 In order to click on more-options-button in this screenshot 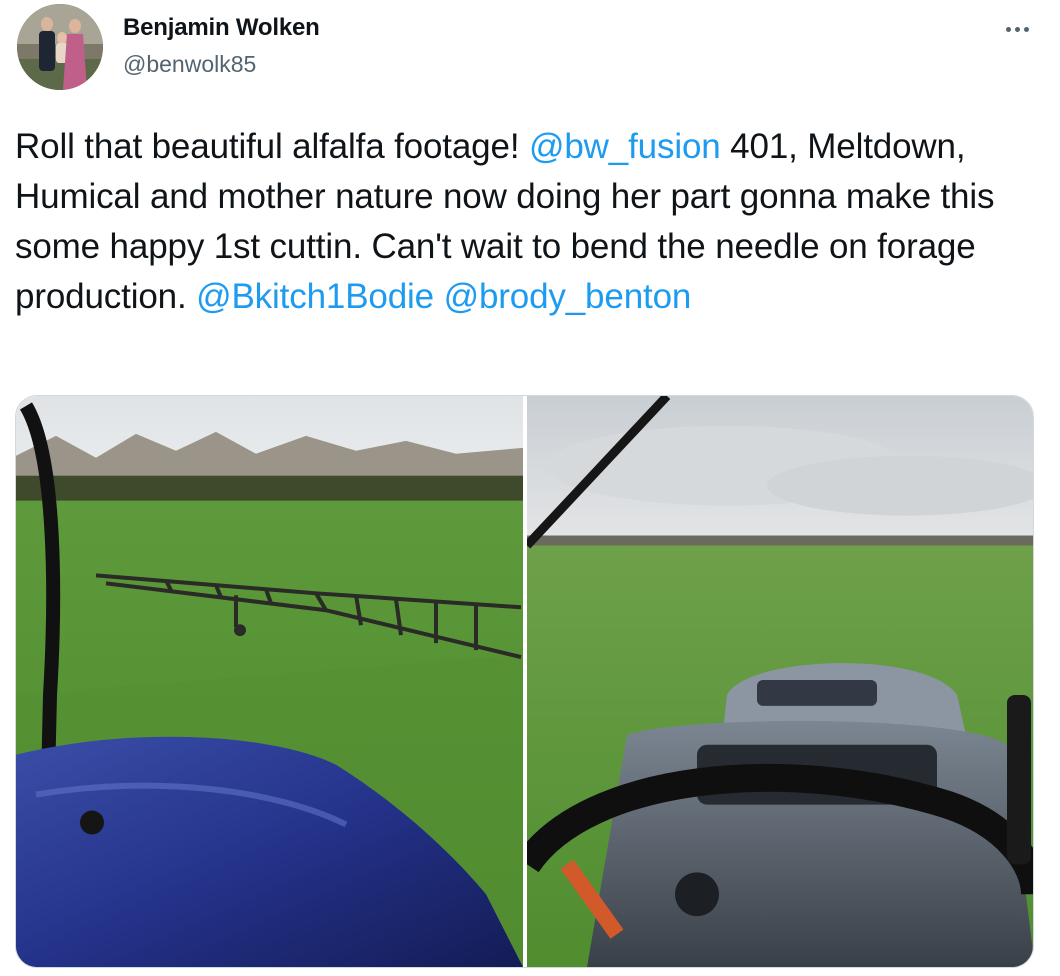, I will do `click(1017, 29)`.